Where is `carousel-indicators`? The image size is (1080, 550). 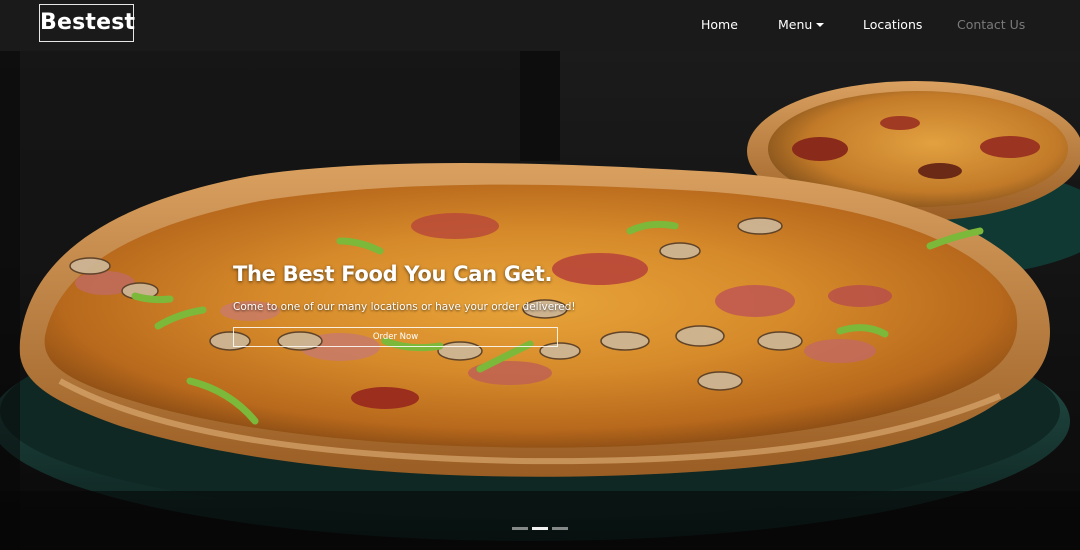
carousel-indicators is located at coordinates (540, 530).